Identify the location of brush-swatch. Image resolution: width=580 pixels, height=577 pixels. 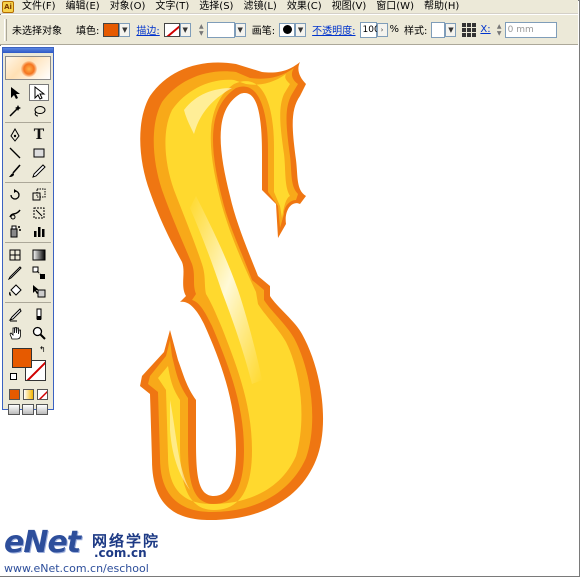
(287, 29).